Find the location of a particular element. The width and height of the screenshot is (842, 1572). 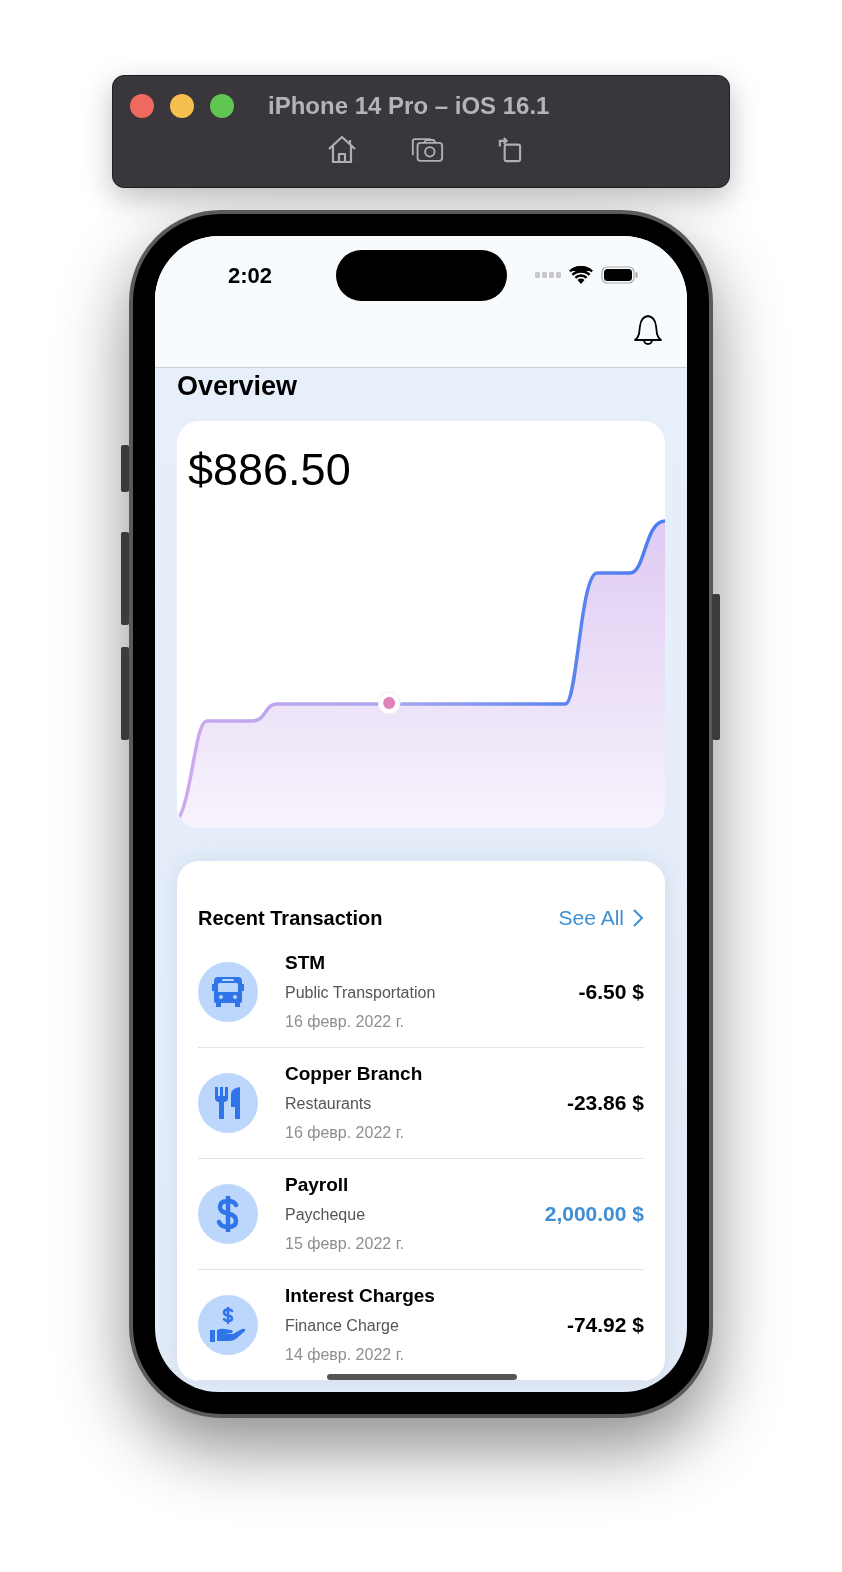

hand-coin-icon is located at coordinates (228, 1325).